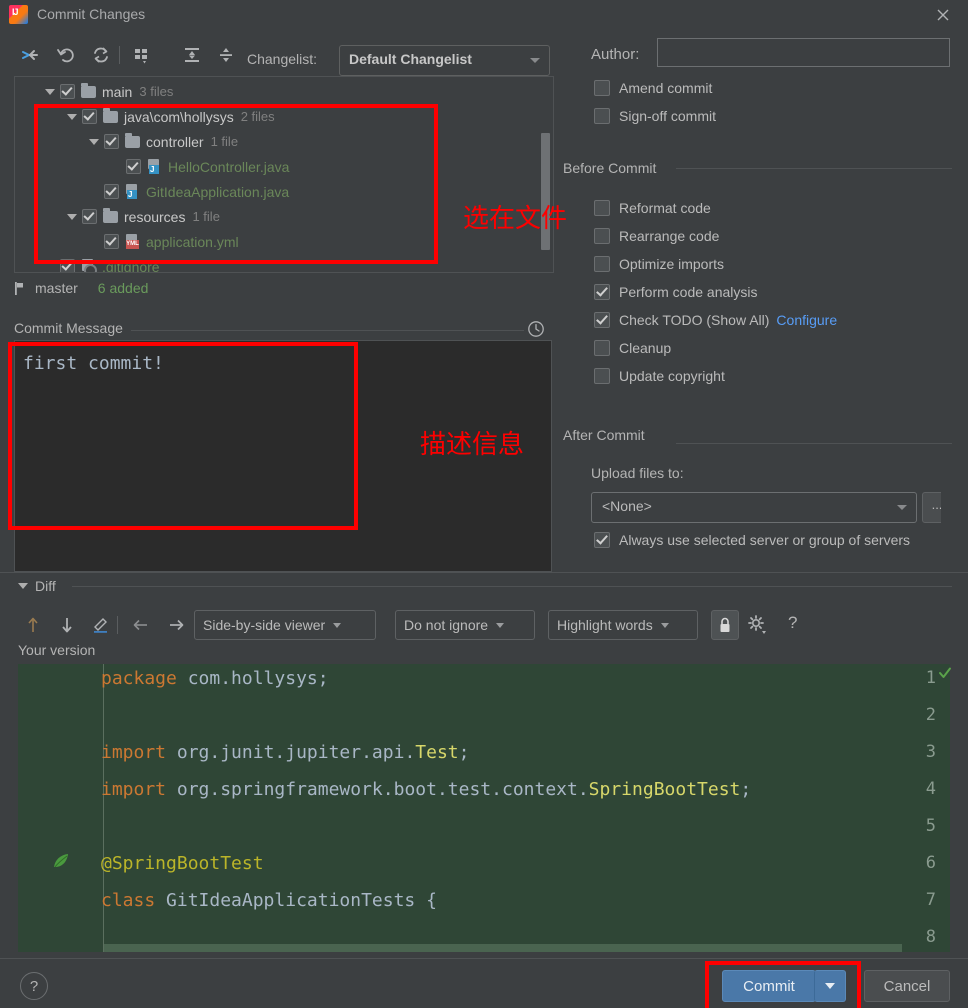  I want to click on code-token: package, so click(139, 678).